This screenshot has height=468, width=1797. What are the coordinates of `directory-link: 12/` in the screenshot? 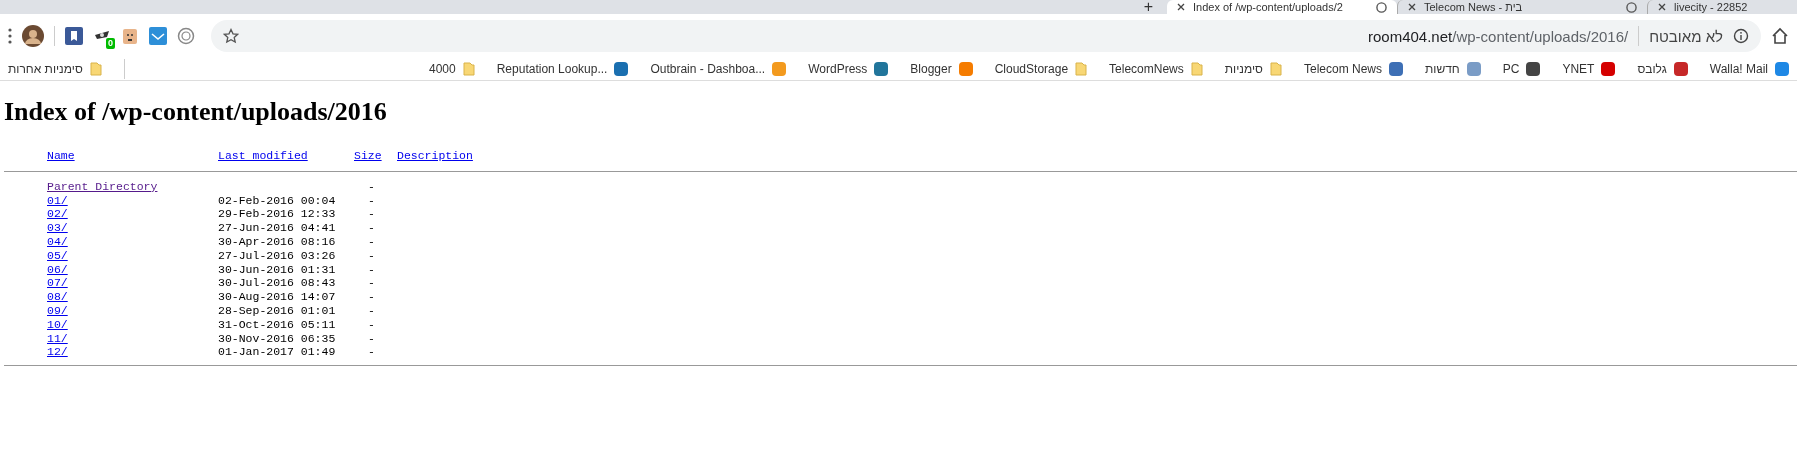 It's located at (57, 352).